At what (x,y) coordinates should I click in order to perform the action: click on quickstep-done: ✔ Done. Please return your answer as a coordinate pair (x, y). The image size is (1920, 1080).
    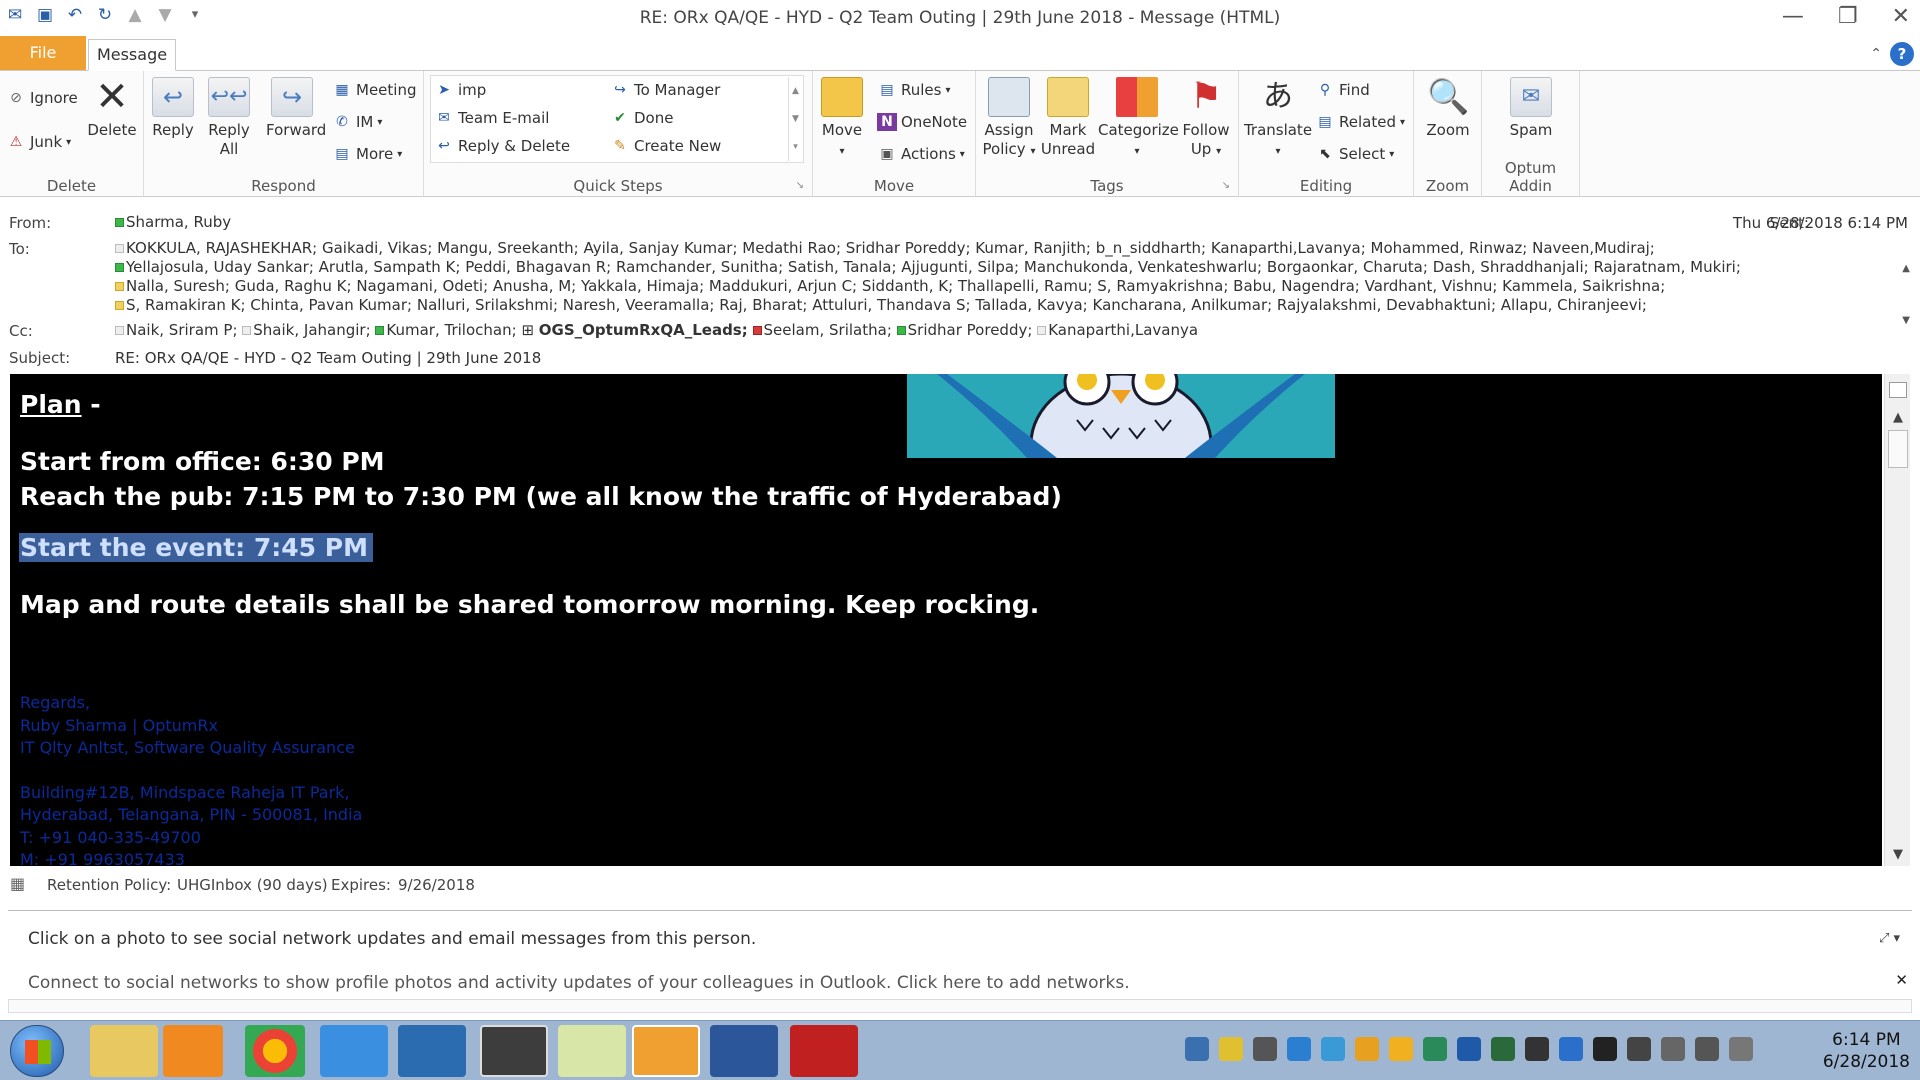
    Looking at the image, I should click on (641, 118).